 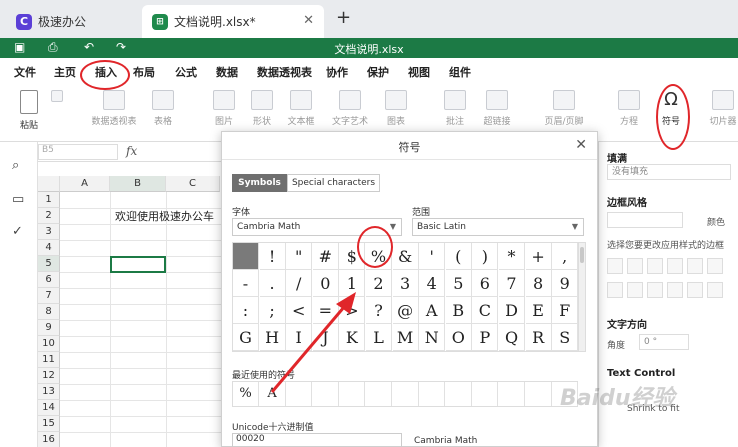 I want to click on symbol-cell: C, so click(x=485, y=310).